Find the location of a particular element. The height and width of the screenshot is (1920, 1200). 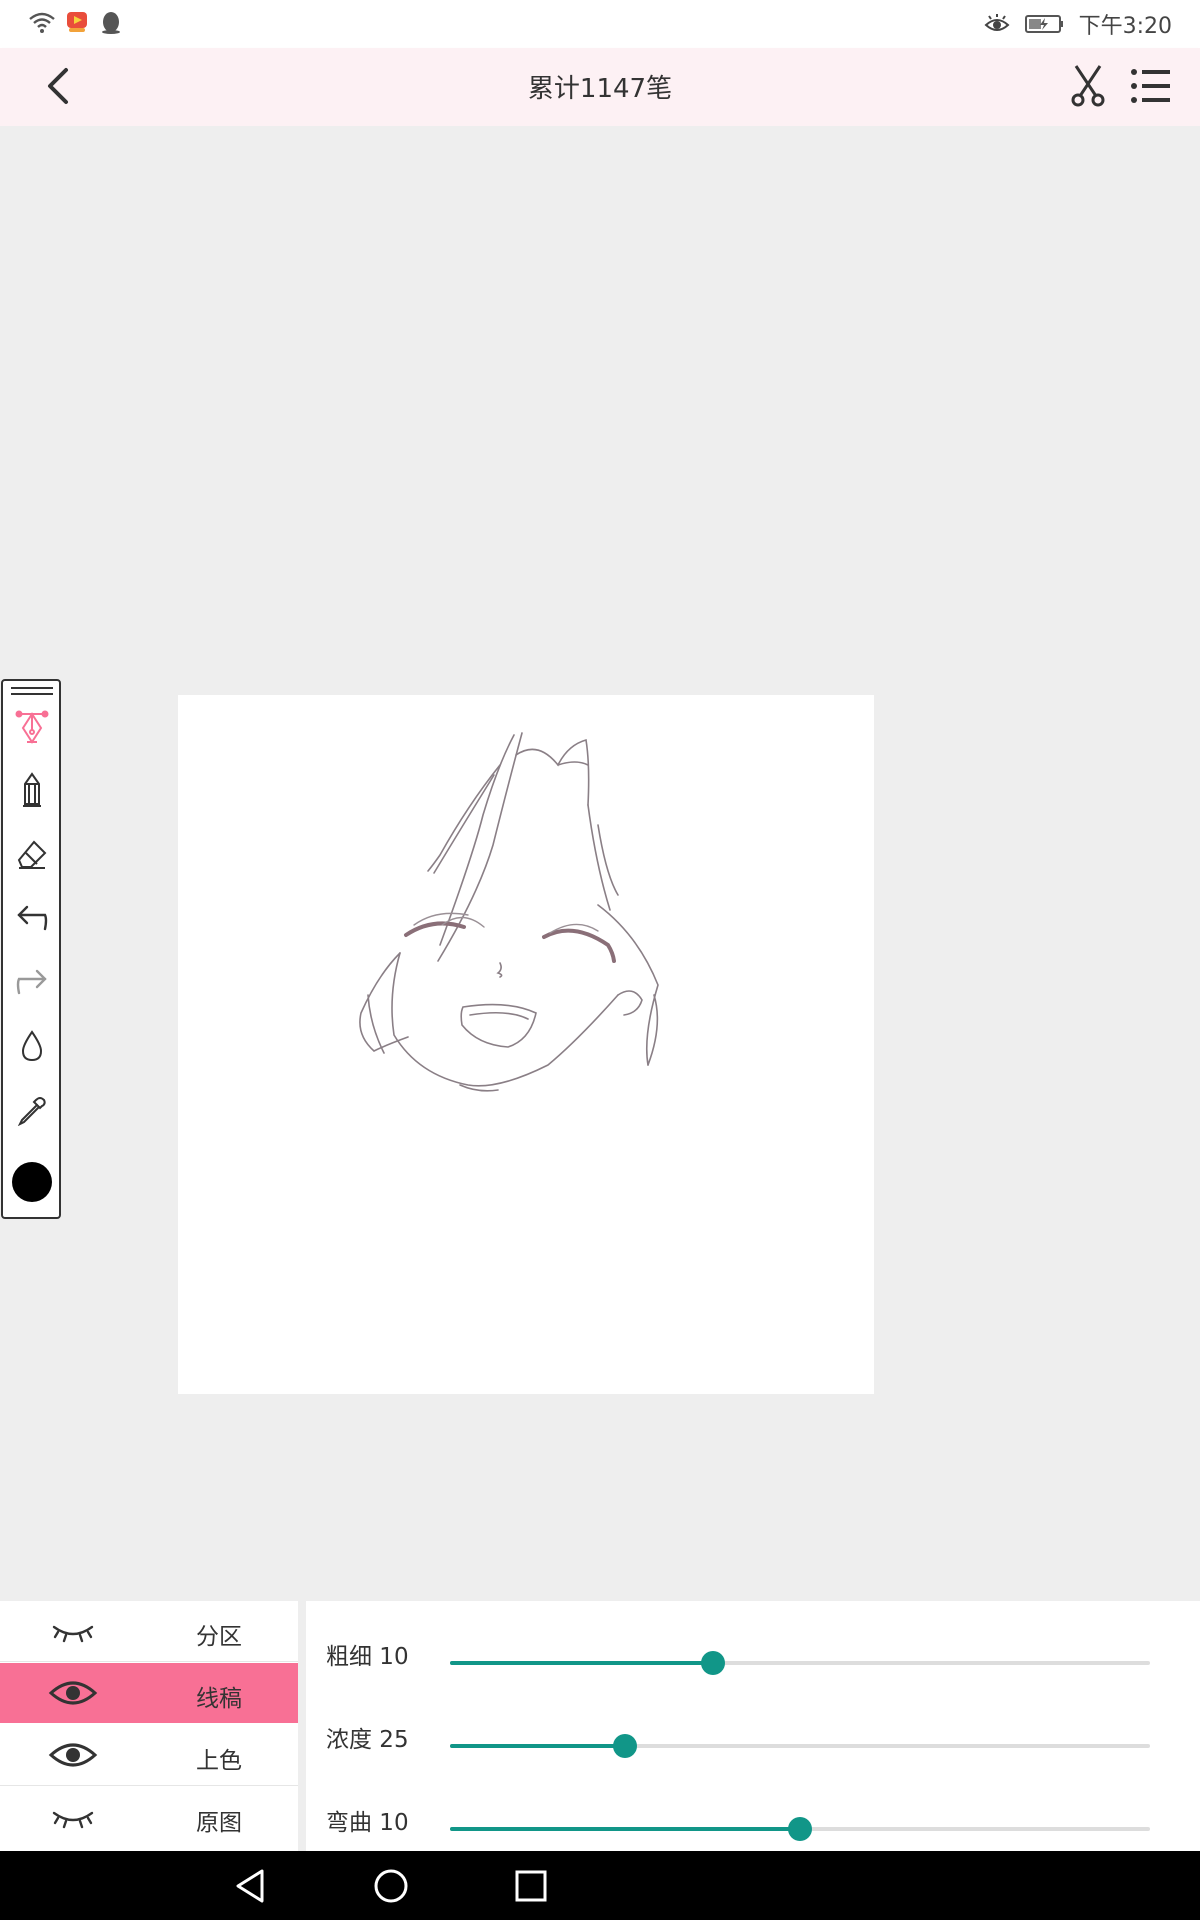

circle-home-icon is located at coordinates (391, 1886).